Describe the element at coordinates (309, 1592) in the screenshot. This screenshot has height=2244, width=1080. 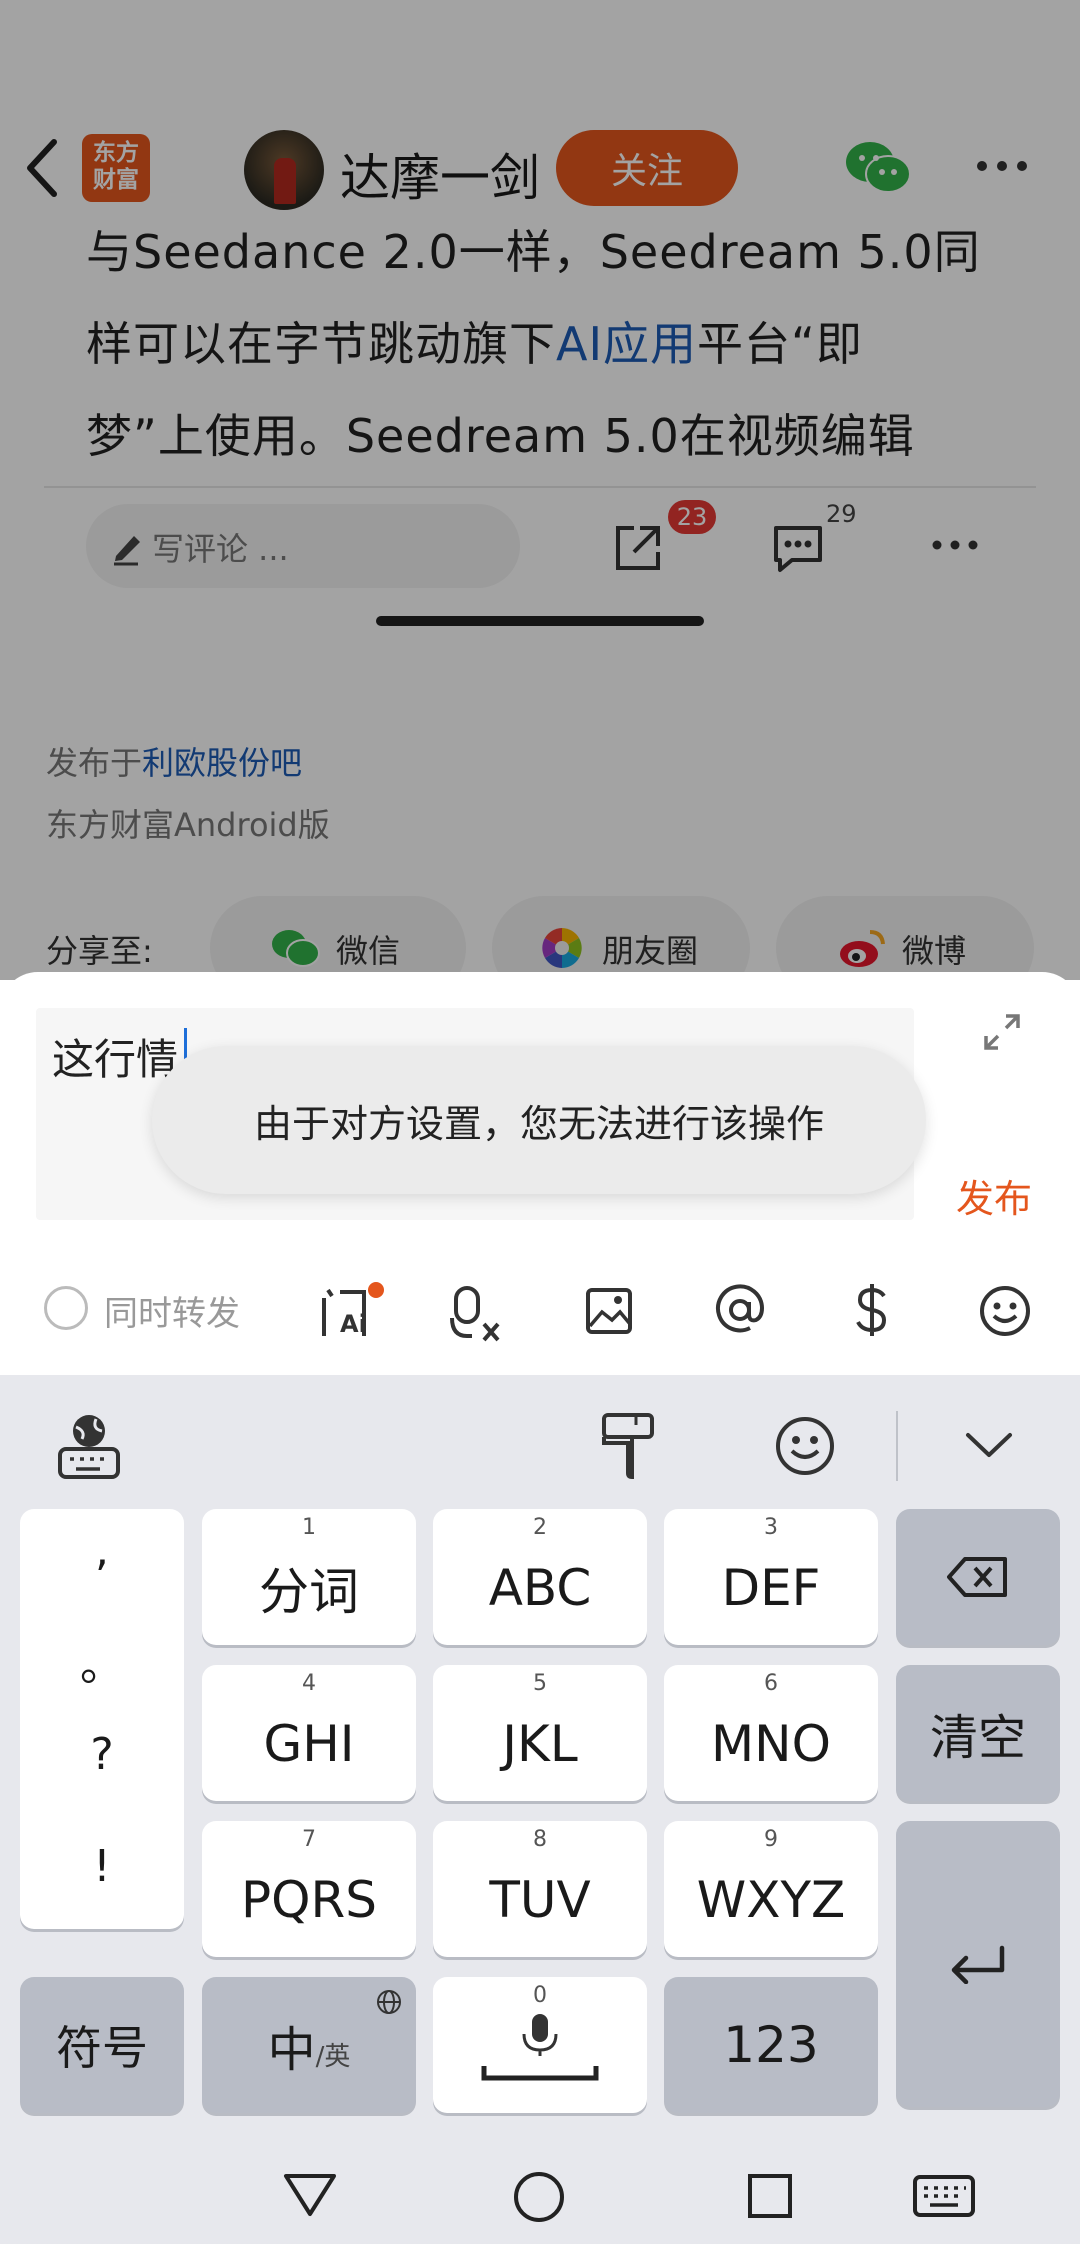
I see `key-label: 分词` at that location.